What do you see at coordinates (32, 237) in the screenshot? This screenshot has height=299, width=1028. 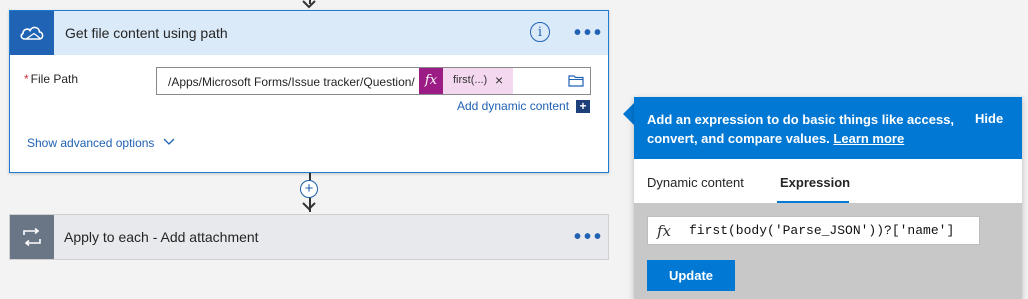 I see `loop-icon` at bounding box center [32, 237].